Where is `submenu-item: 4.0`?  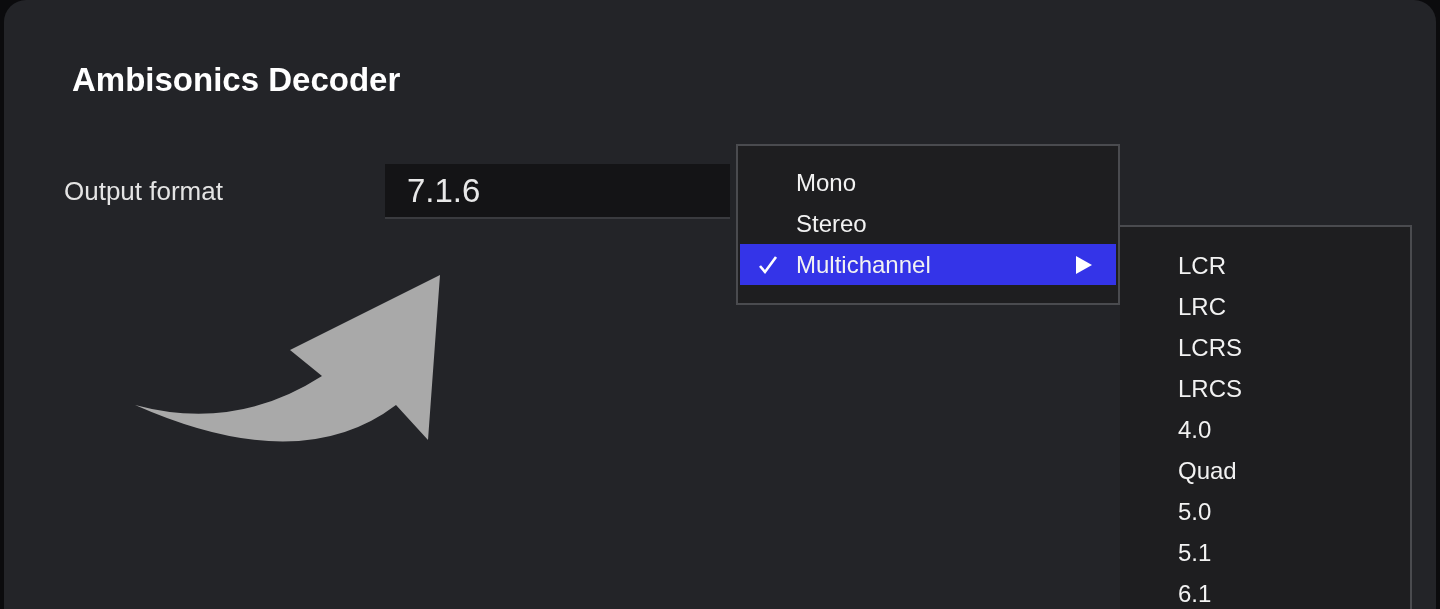
submenu-item: 4.0 is located at coordinates (1265, 429).